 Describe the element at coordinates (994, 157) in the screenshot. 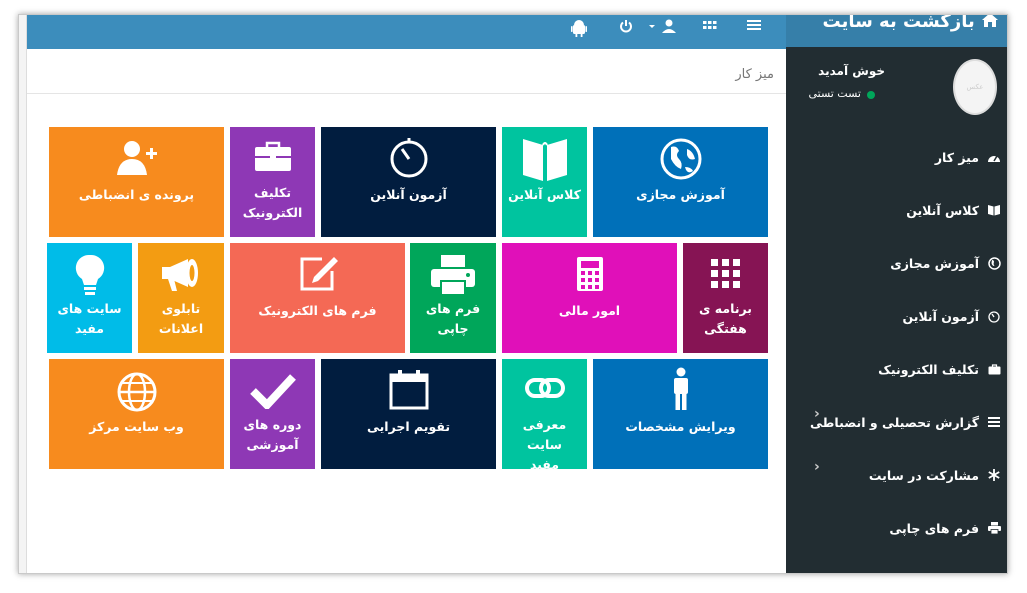

I see `dashboard-icon` at that location.